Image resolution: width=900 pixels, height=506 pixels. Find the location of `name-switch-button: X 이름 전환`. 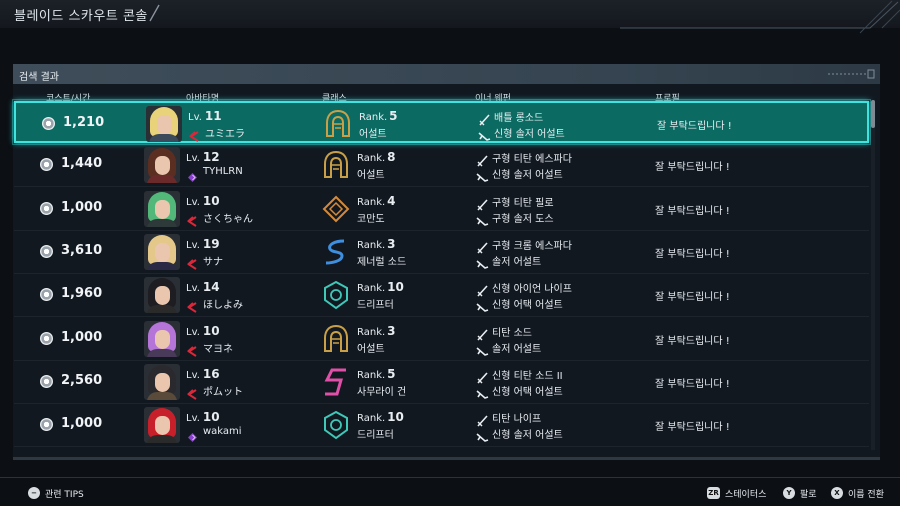

name-switch-button: X 이름 전환 is located at coordinates (857, 493).